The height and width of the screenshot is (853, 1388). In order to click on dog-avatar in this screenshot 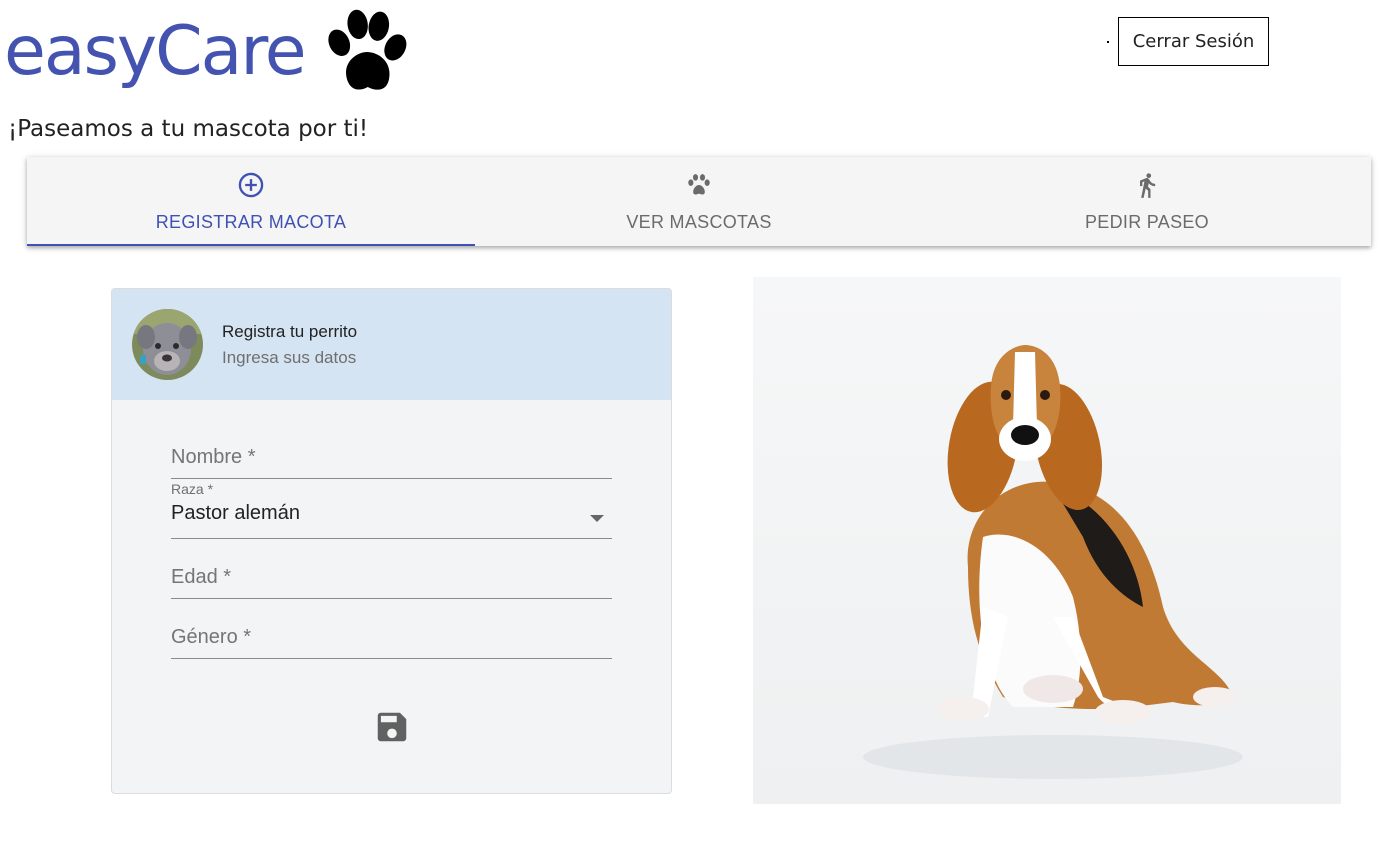, I will do `click(167, 344)`.